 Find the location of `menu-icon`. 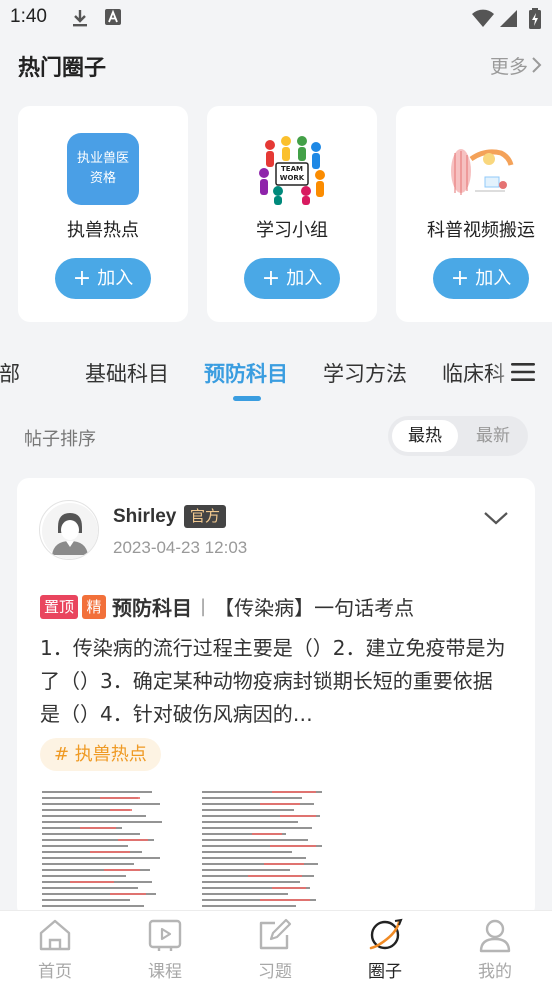

menu-icon is located at coordinates (523, 372).